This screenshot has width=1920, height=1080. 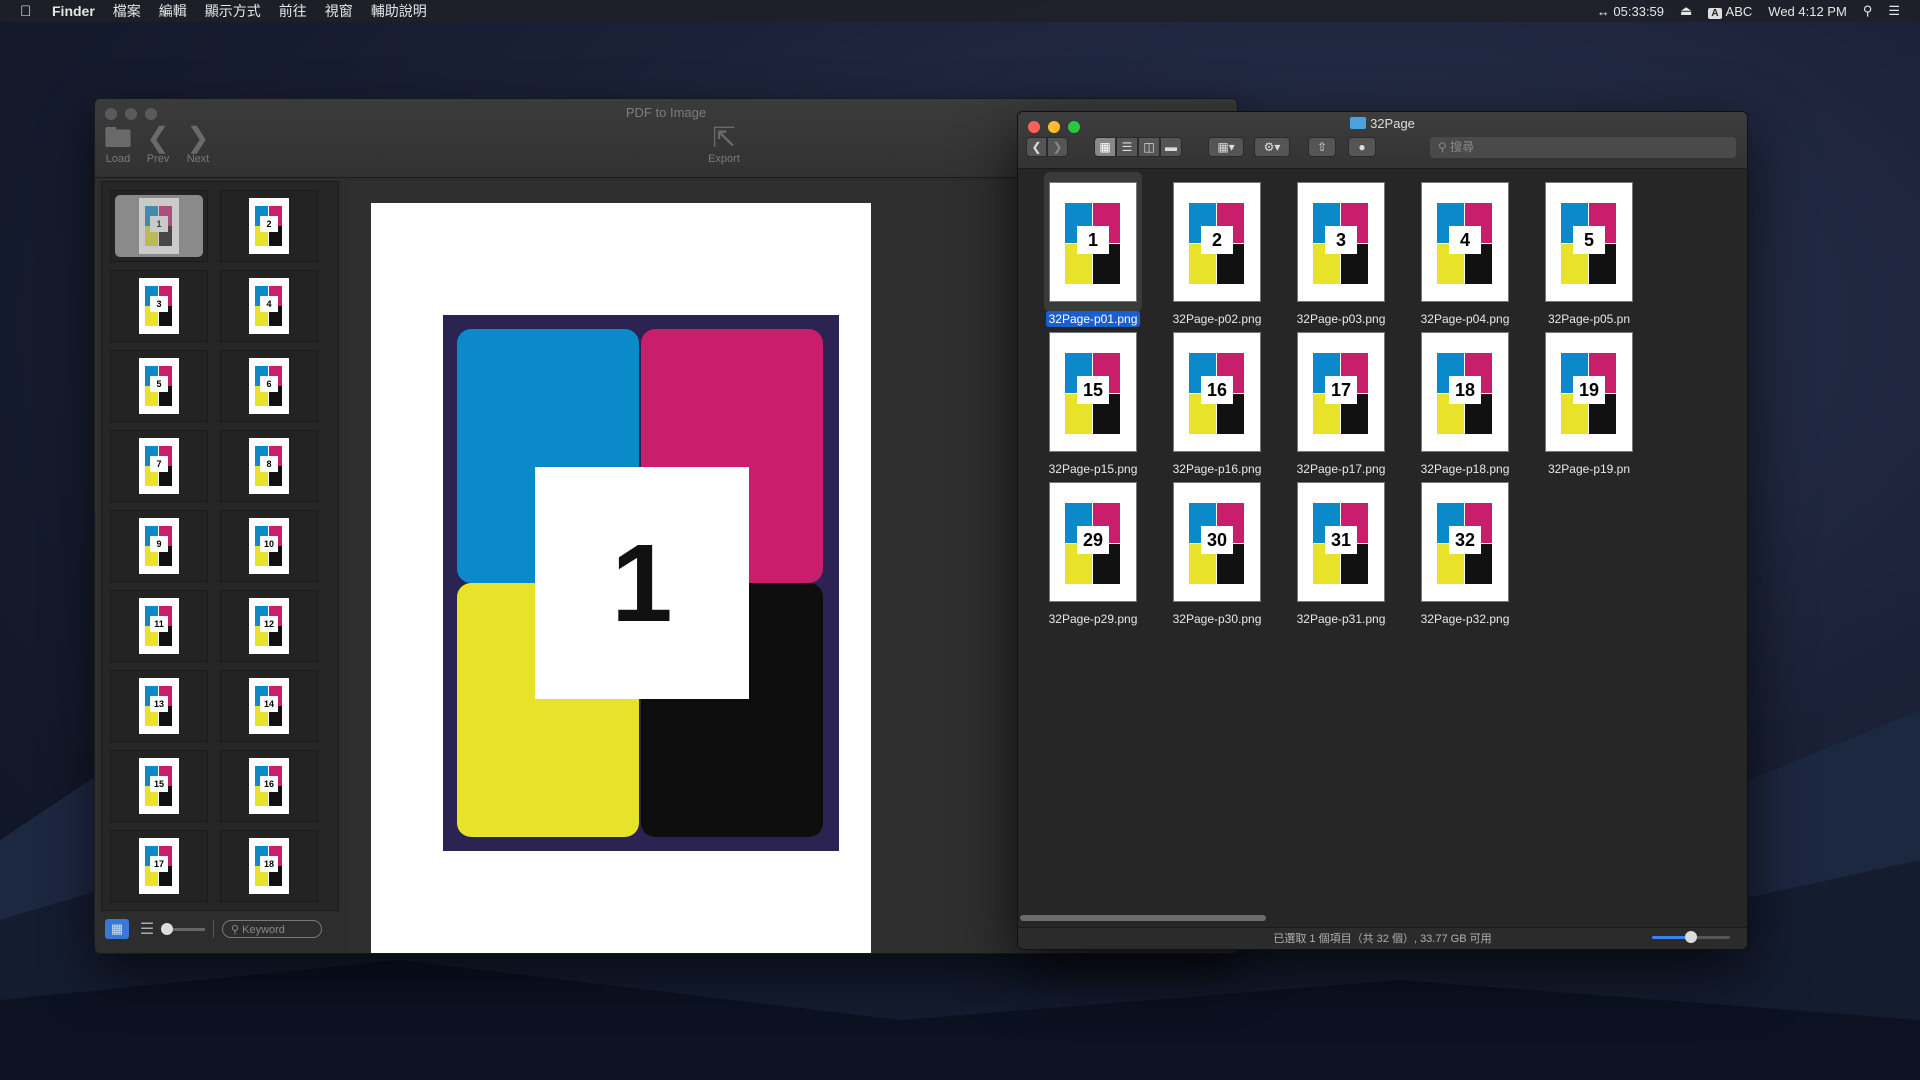 What do you see at coordinates (1589, 242) in the screenshot?
I see `png-preview-icon: 5` at bounding box center [1589, 242].